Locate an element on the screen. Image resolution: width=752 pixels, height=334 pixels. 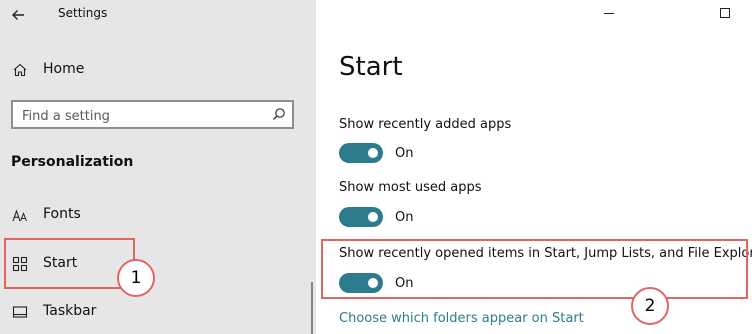
minimize-icon is located at coordinates (609, 13).